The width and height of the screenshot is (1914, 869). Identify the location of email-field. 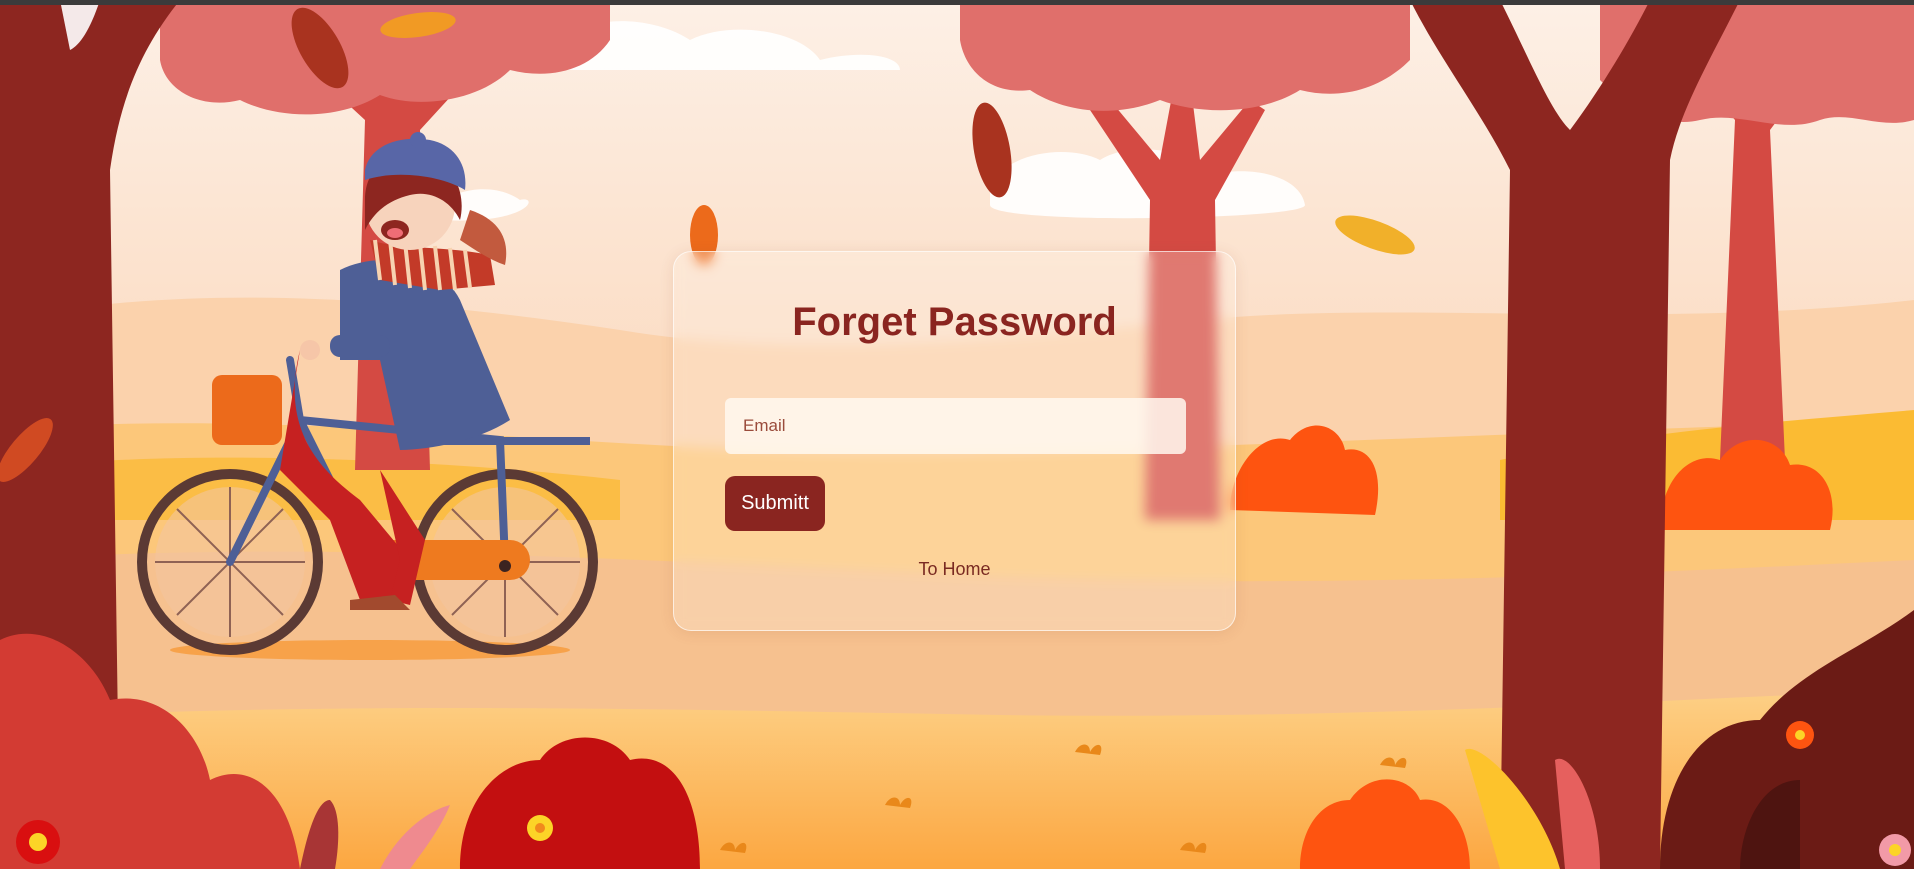
(955, 426).